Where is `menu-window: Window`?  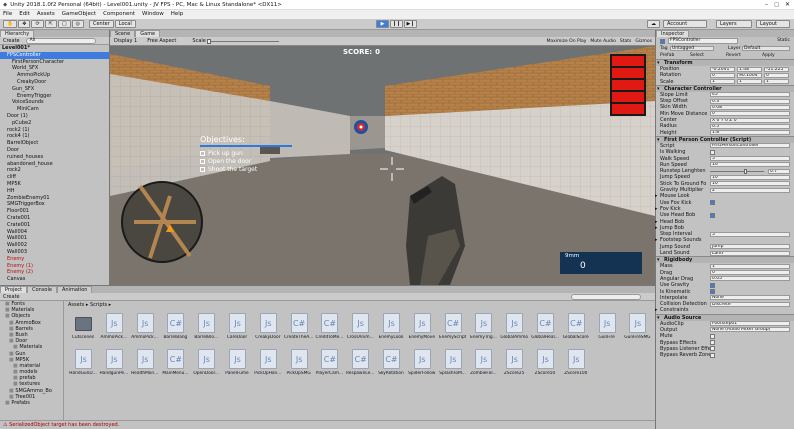 menu-window: Window is located at coordinates (153, 14).